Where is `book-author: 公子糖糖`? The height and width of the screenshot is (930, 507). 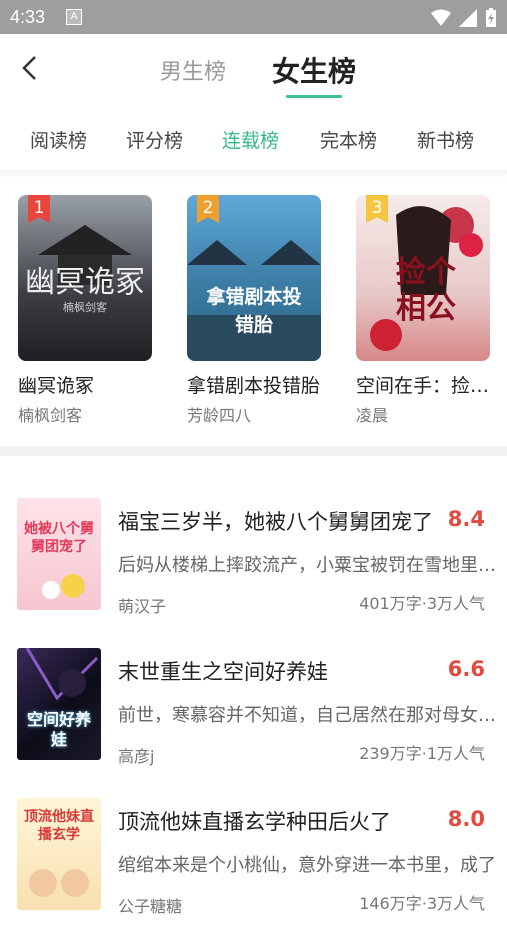
book-author: 公子糖糖 is located at coordinates (150, 906).